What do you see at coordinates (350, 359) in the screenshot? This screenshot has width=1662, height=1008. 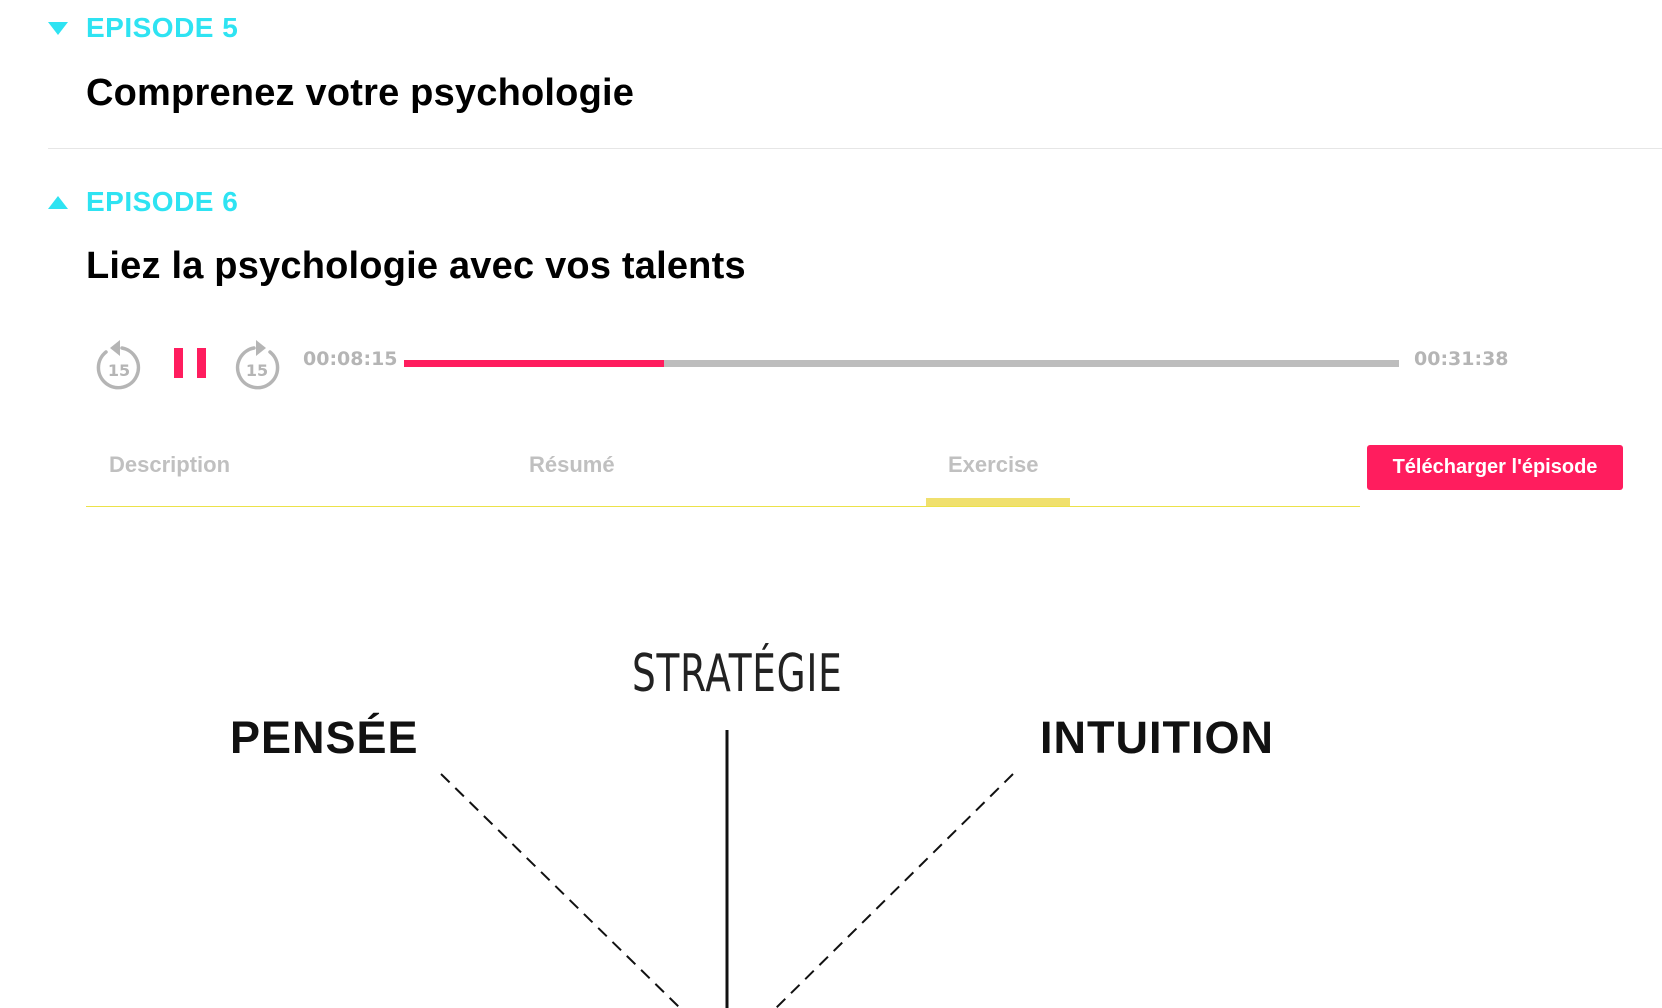 I see `current-time: 00:08:15` at bounding box center [350, 359].